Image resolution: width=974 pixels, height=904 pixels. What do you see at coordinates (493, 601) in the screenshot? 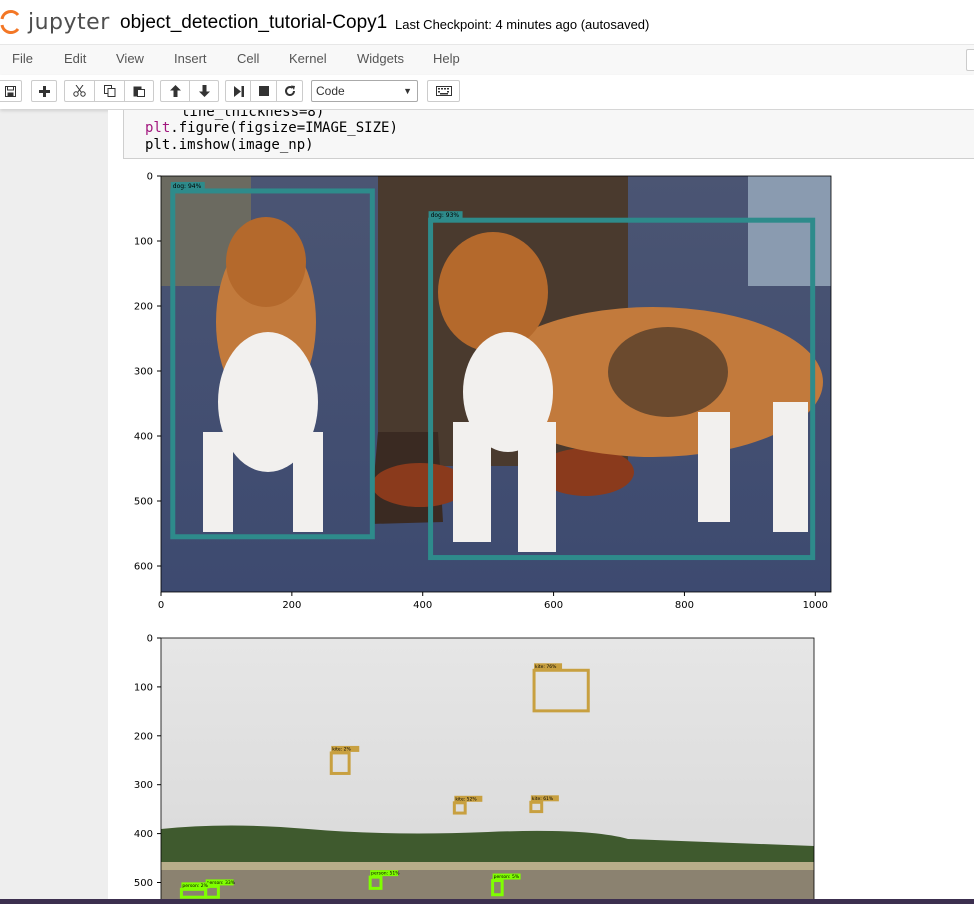
I see `plot1-x-axis: 0 200 400 600 800 1000` at bounding box center [493, 601].